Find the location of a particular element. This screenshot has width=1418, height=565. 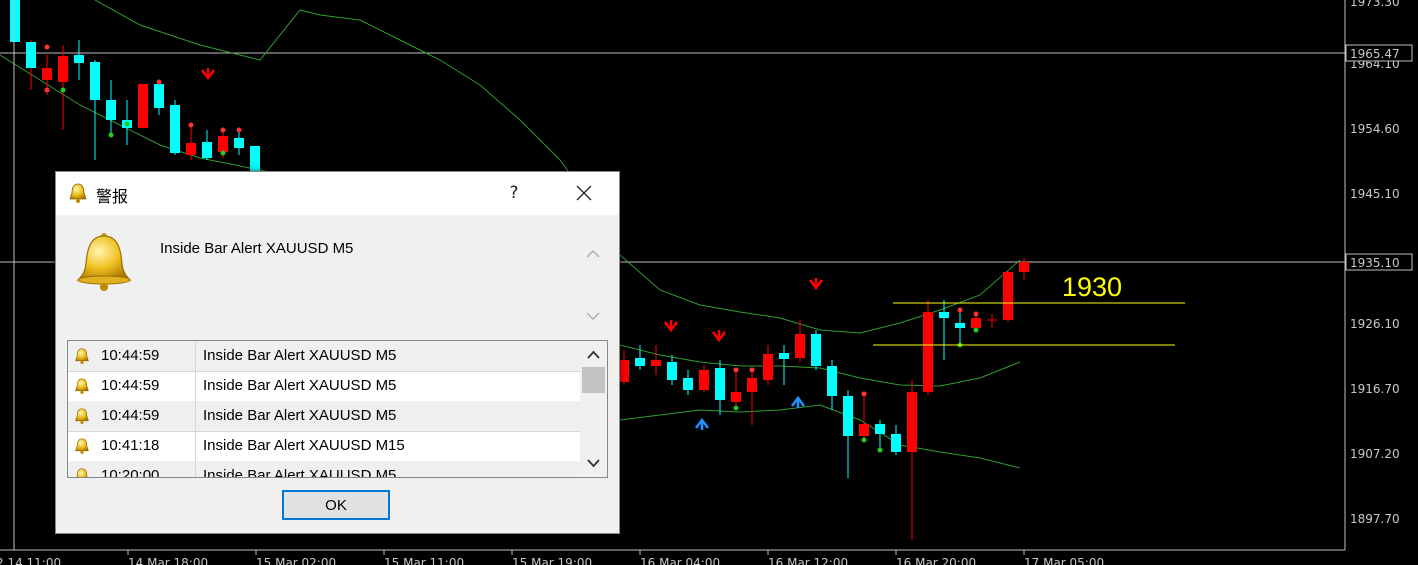

alert-message: Inside Bar Alert XAUUSD M5 is located at coordinates (257, 248).